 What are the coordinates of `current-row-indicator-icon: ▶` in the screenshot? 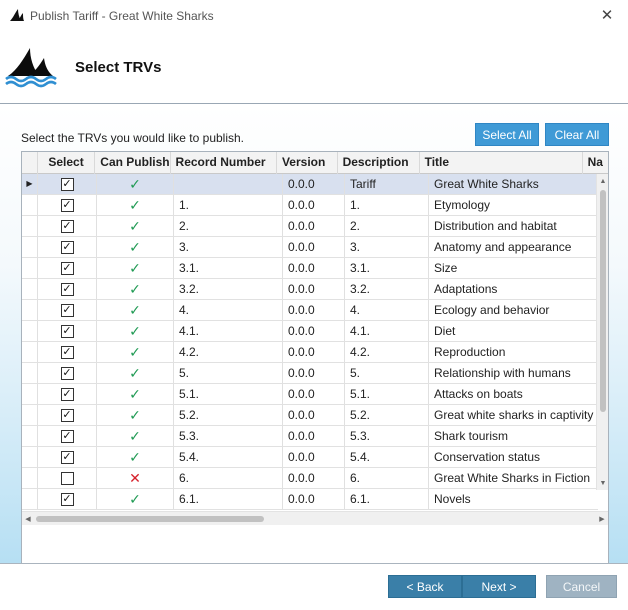 It's located at (30, 184).